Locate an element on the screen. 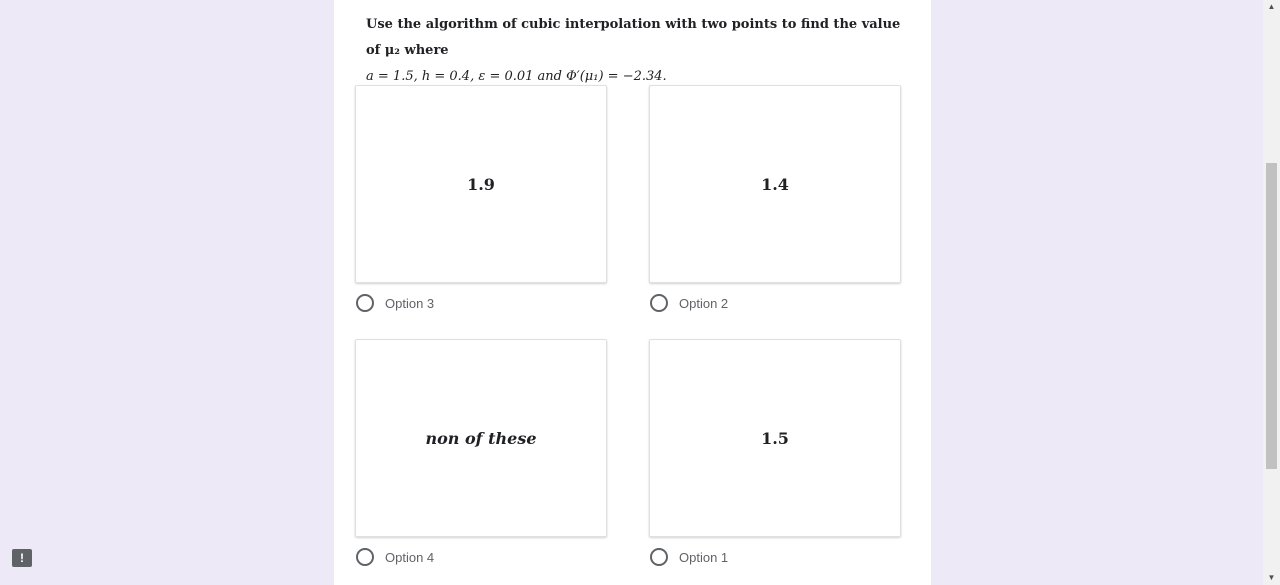 The height and width of the screenshot is (585, 1280). option-image-text: 1.4 is located at coordinates (775, 184).